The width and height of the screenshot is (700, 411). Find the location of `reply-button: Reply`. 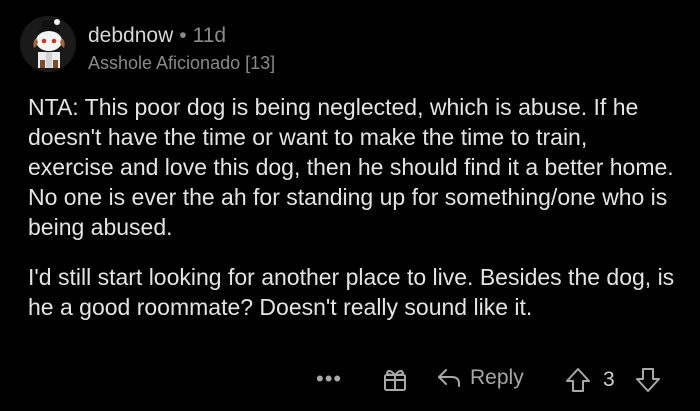

reply-button: Reply is located at coordinates (480, 378).